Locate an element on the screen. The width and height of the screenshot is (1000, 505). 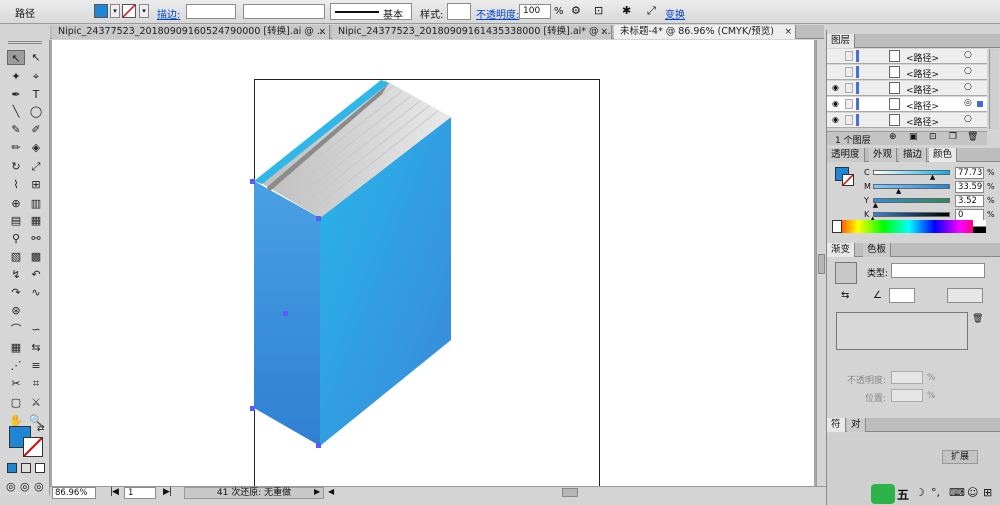
tool-button: ╲ is located at coordinates (16, 111).